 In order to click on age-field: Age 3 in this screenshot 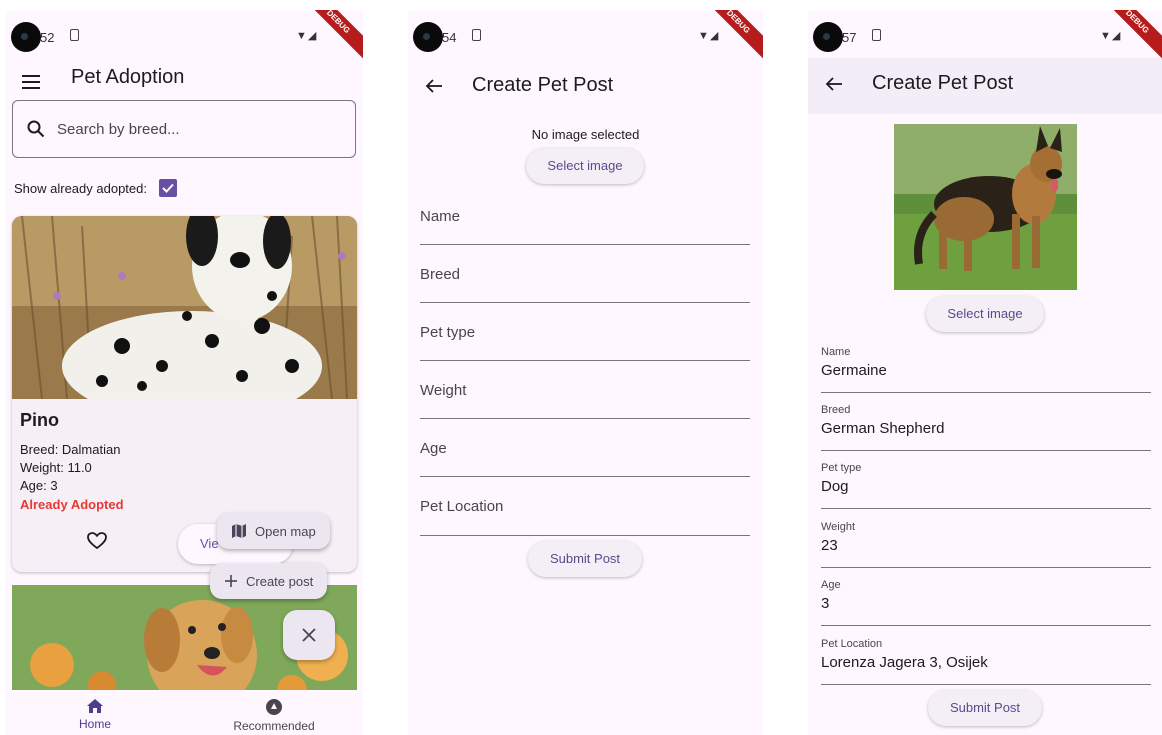, I will do `click(986, 602)`.